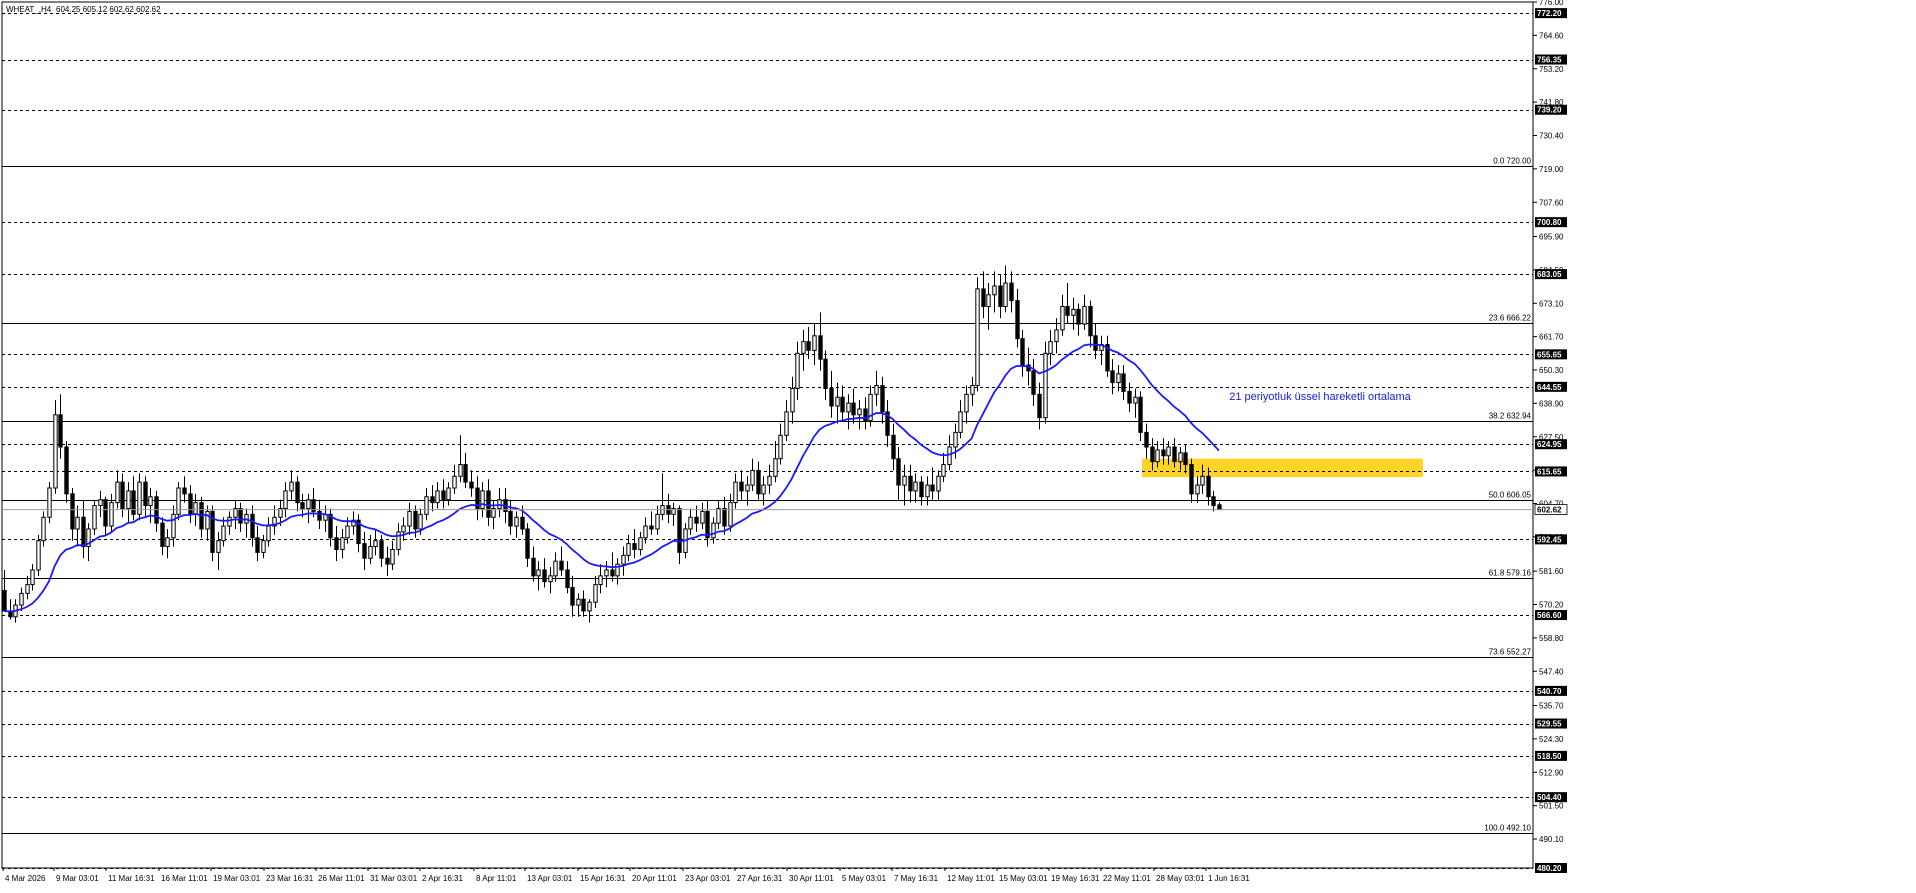 This screenshot has height=893, width=1916. What do you see at coordinates (1549, 13) in the screenshot?
I see `level-price-label: 772.20` at bounding box center [1549, 13].